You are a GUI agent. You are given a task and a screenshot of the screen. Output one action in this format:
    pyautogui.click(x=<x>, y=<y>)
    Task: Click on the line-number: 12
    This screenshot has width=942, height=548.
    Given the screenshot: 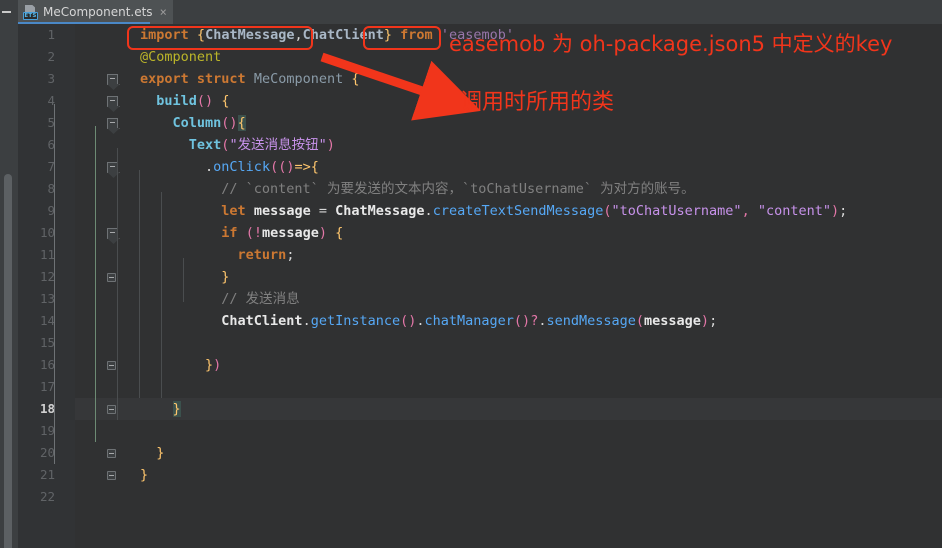 What is the action you would take?
    pyautogui.click(x=47, y=276)
    